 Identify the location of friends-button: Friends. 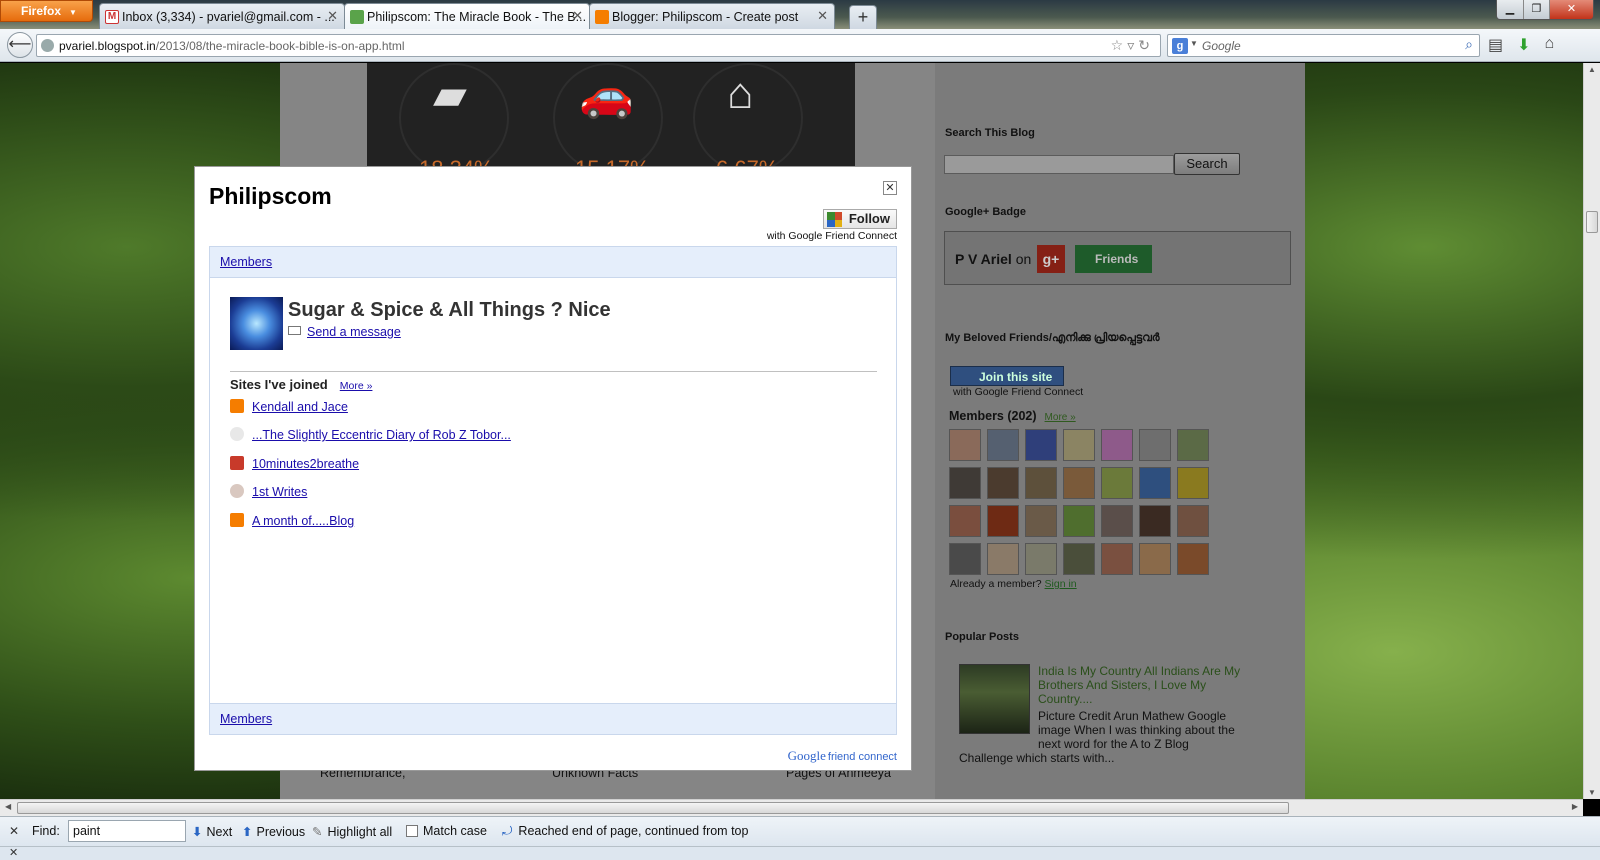
(1113, 259).